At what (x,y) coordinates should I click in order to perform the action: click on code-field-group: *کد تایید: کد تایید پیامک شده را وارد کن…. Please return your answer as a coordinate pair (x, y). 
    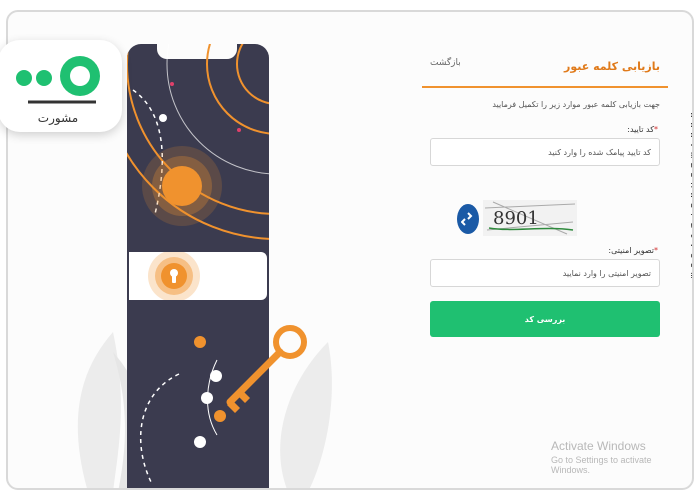
    Looking at the image, I should click on (545, 145).